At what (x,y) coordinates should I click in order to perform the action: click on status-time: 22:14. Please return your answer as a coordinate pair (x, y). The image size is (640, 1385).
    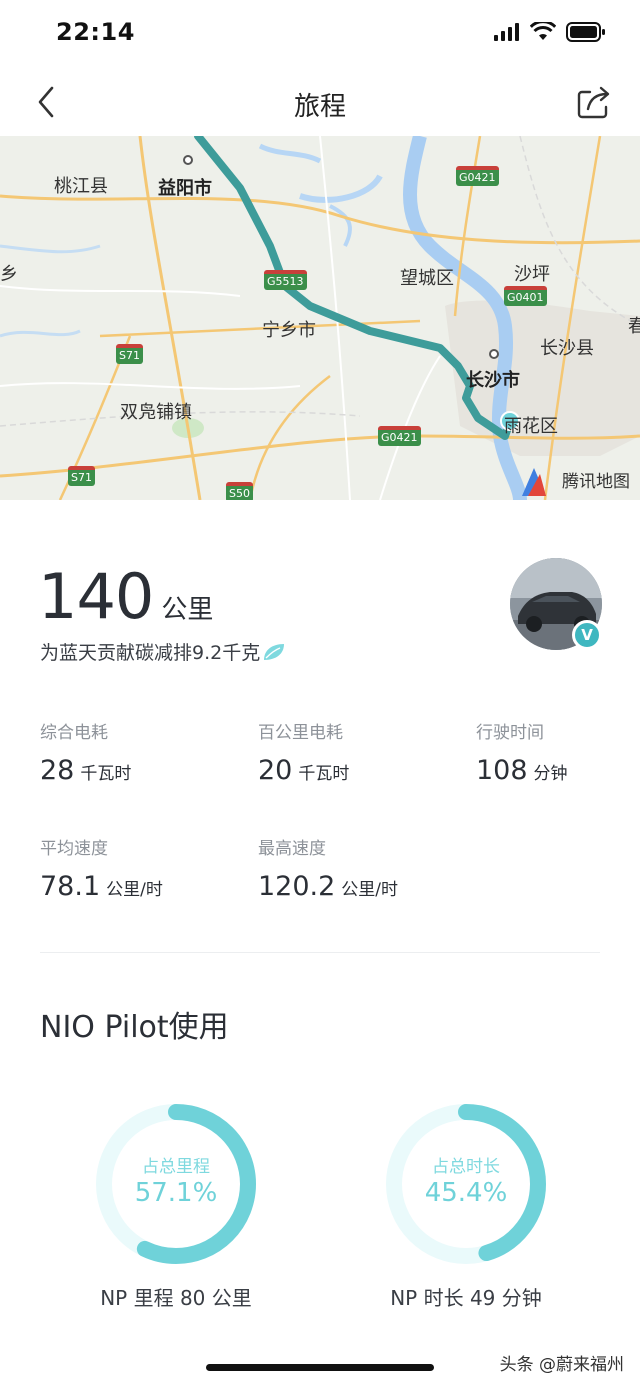
    Looking at the image, I should click on (95, 32).